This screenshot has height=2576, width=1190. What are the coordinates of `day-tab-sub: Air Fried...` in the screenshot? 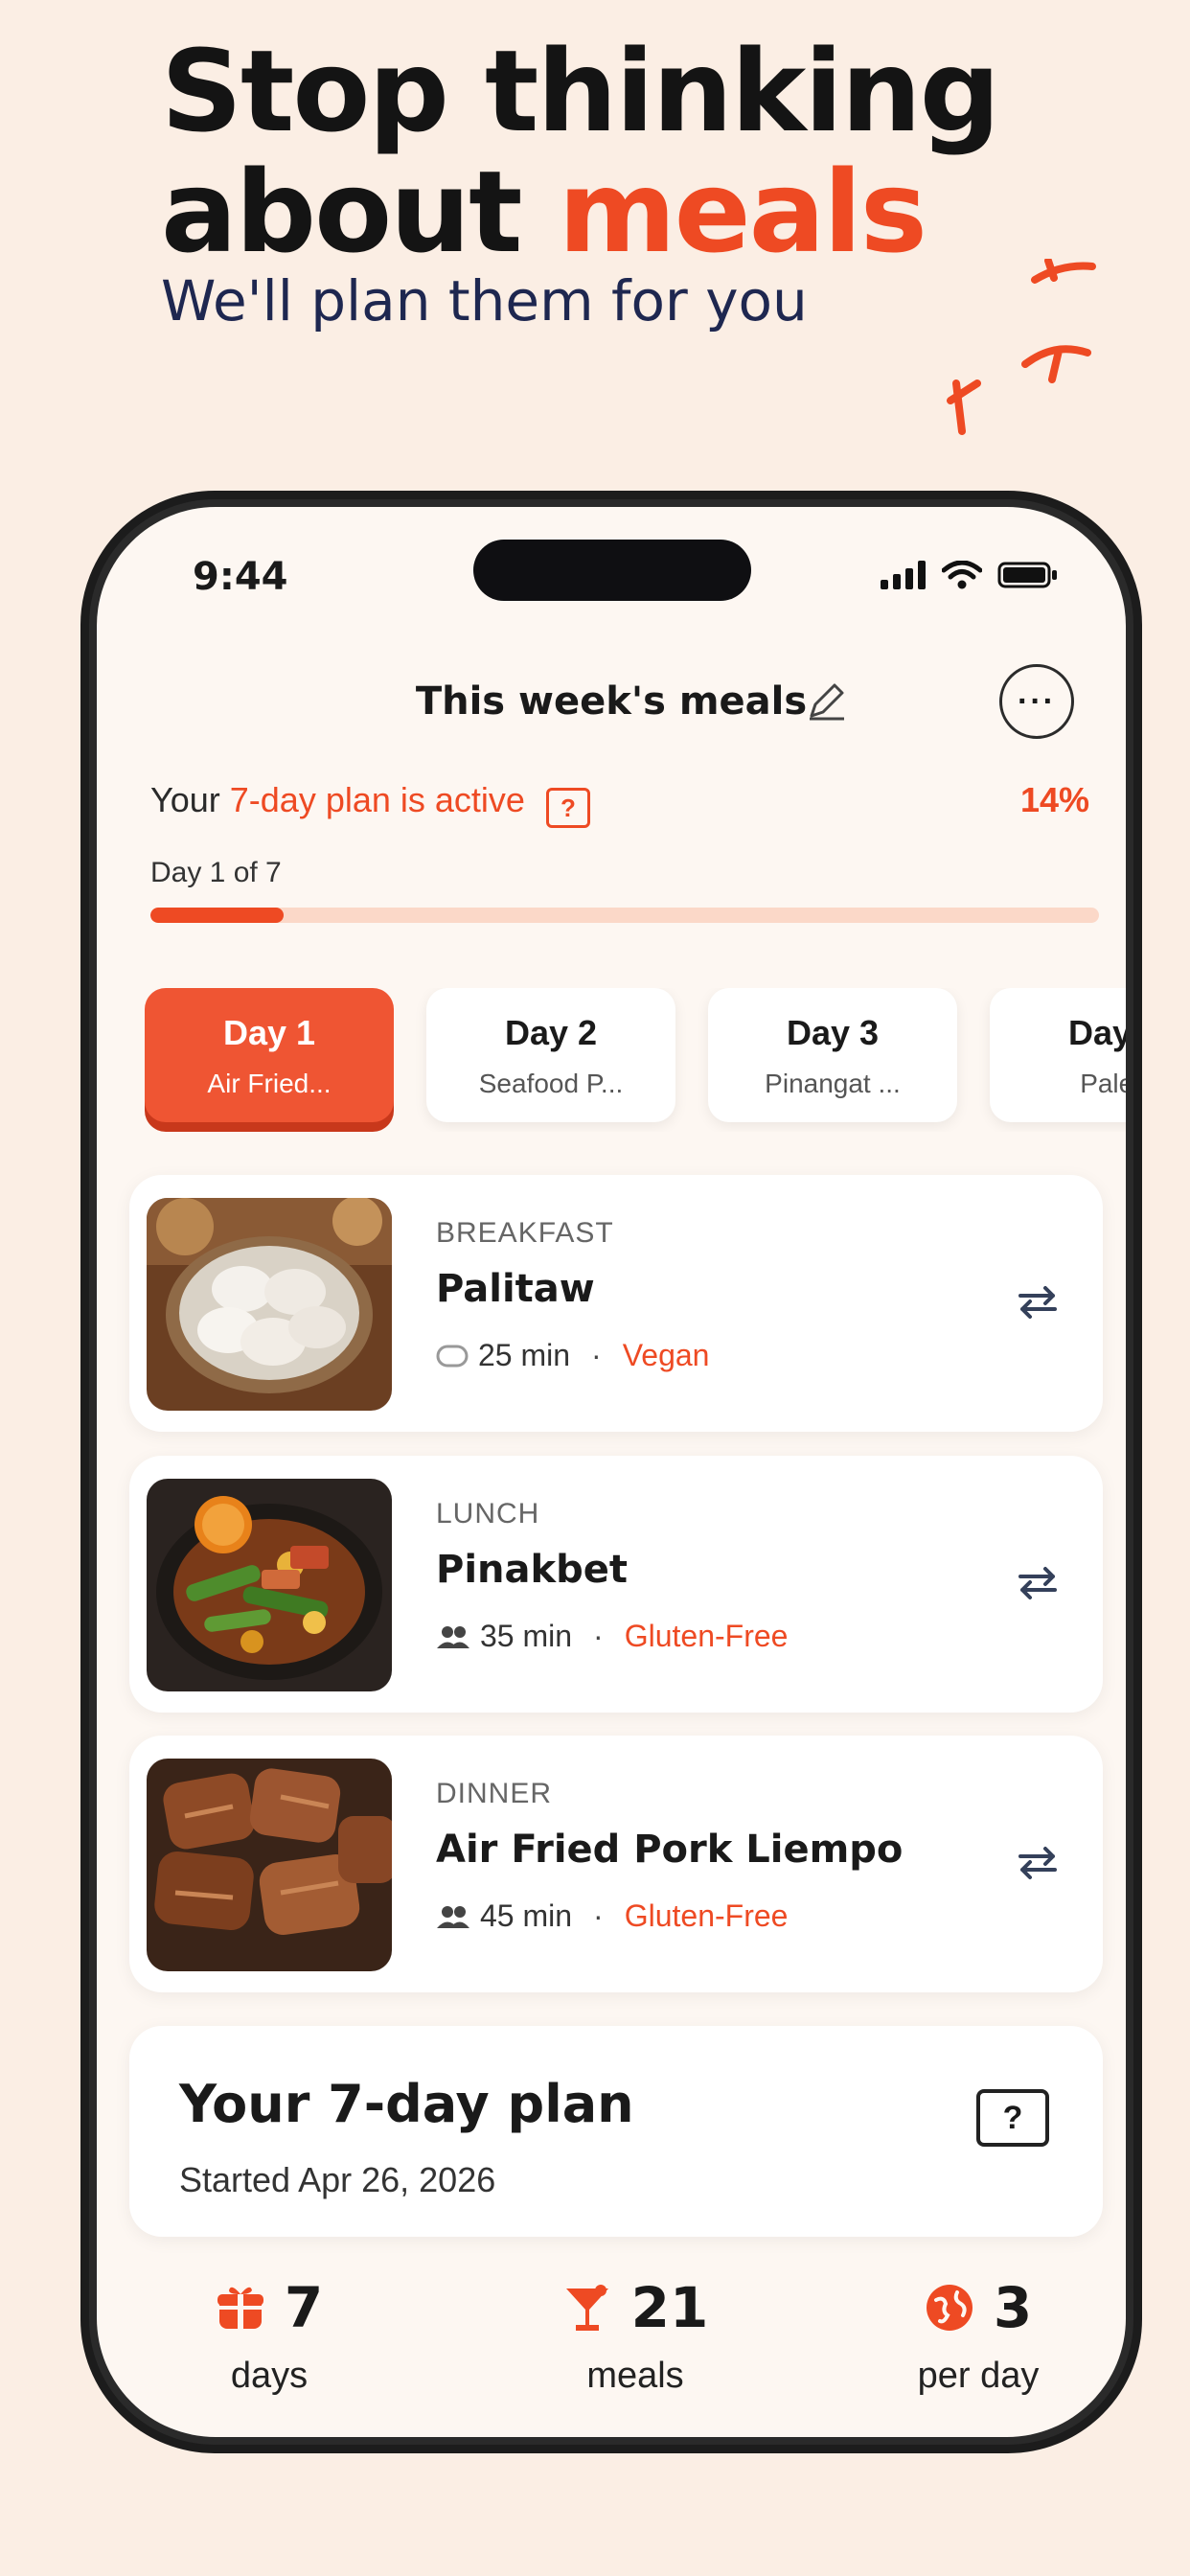 It's located at (270, 1084).